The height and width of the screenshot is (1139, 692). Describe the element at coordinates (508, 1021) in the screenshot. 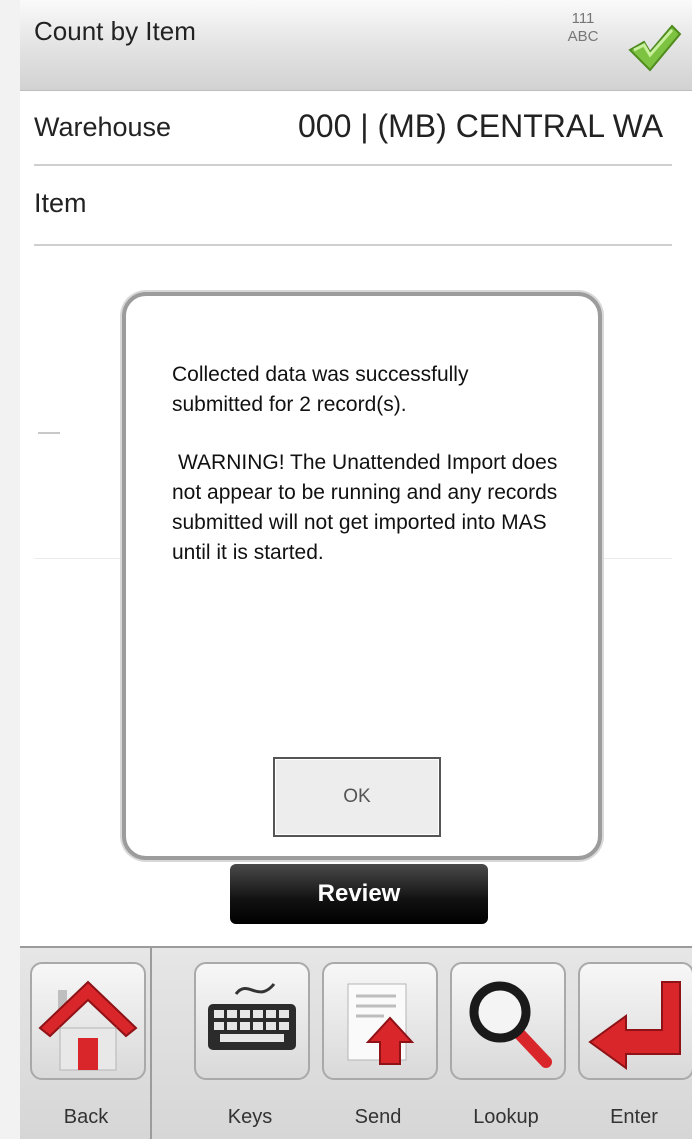

I see `magnifier-icon` at that location.